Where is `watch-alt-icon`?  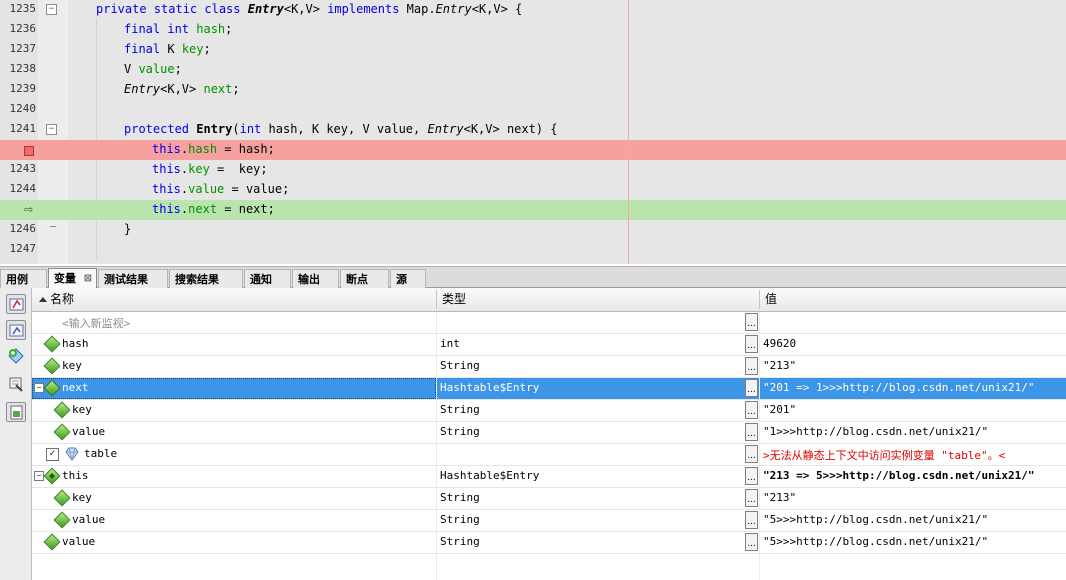 watch-alt-icon is located at coordinates (16, 330).